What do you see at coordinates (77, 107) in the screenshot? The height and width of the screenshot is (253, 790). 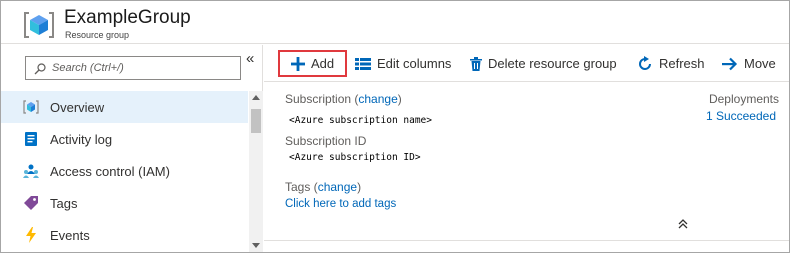 I see `sidebar-item-label: Overview` at bounding box center [77, 107].